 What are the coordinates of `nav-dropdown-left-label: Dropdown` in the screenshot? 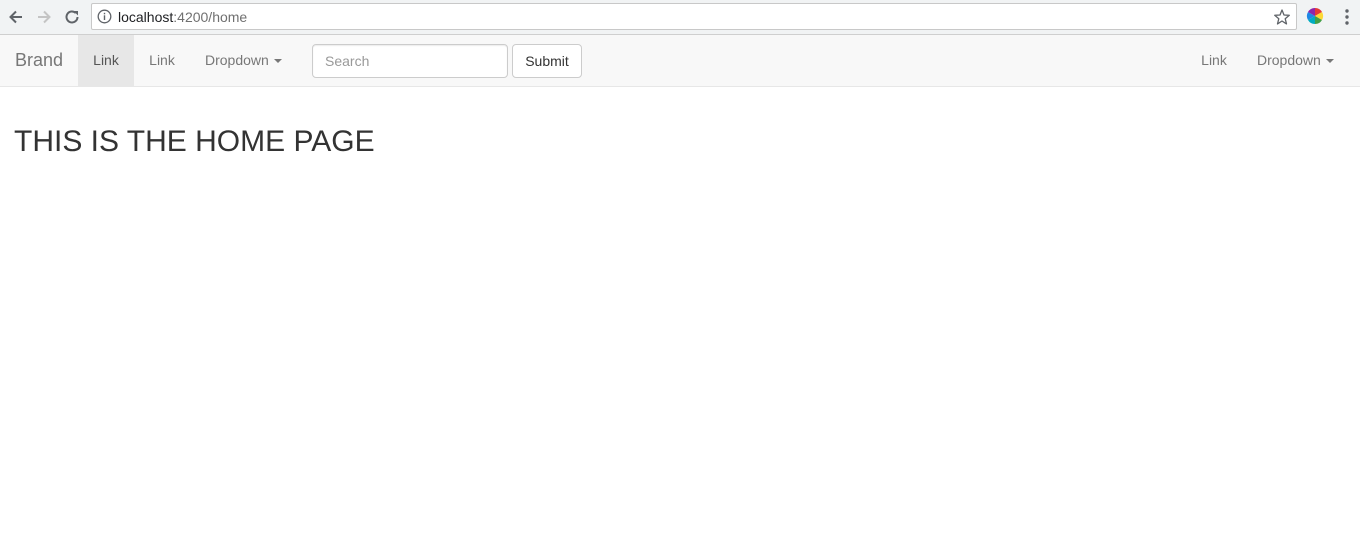 It's located at (237, 60).